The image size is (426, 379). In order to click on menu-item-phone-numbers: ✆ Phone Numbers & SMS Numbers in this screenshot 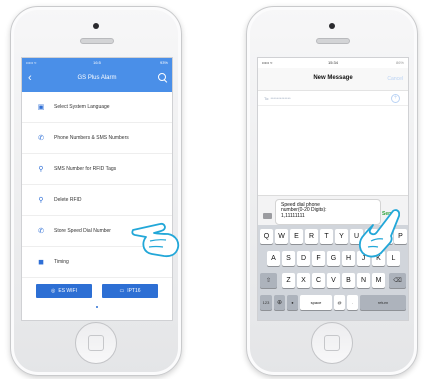, I will do `click(97, 138)`.